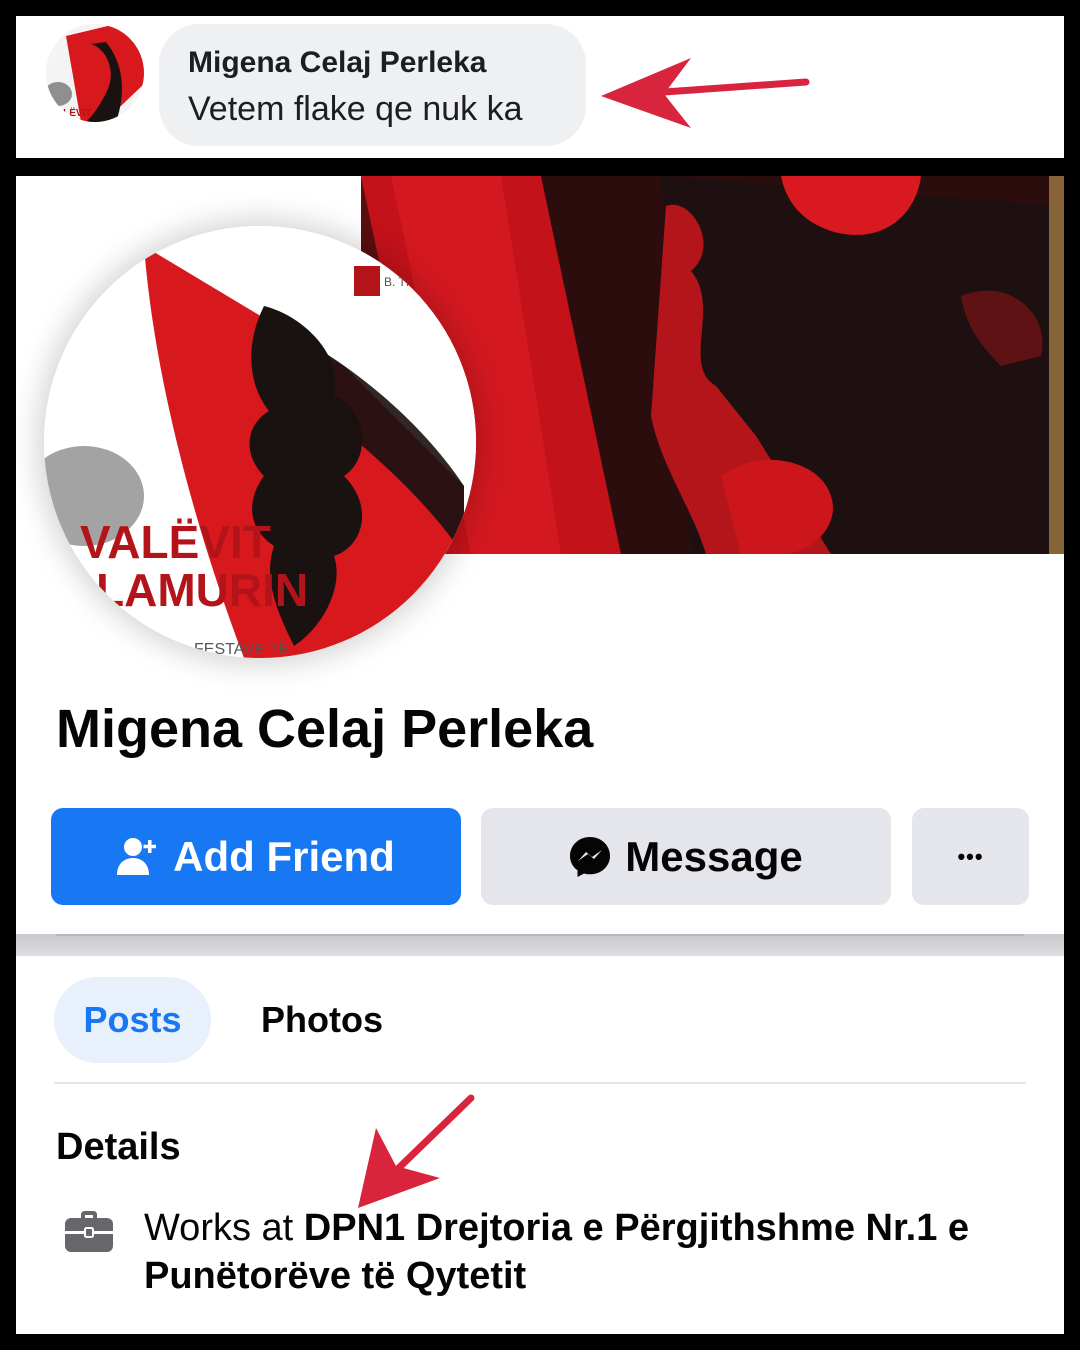 This screenshot has width=1080, height=1350. Describe the element at coordinates (322, 1020) in the screenshot. I see `tab-photos: Photos` at that location.